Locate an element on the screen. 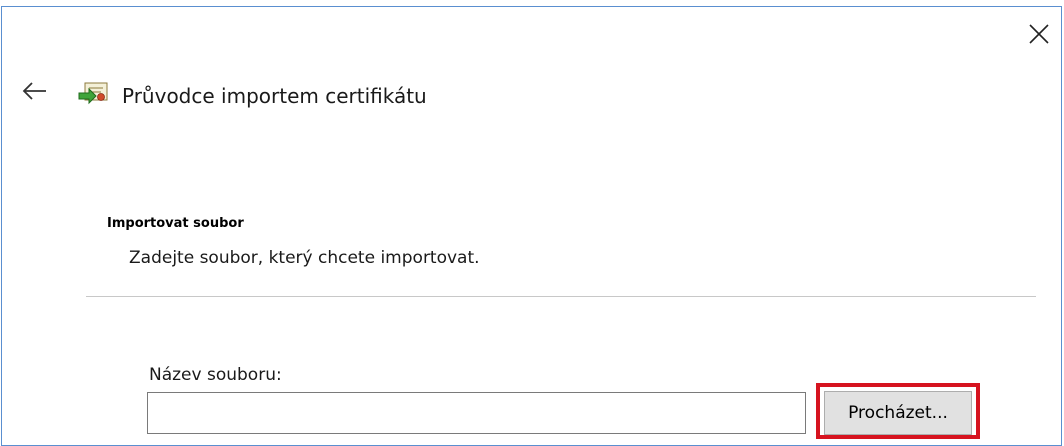  wizard-title: Průvodce importem certifikátu is located at coordinates (274, 96).